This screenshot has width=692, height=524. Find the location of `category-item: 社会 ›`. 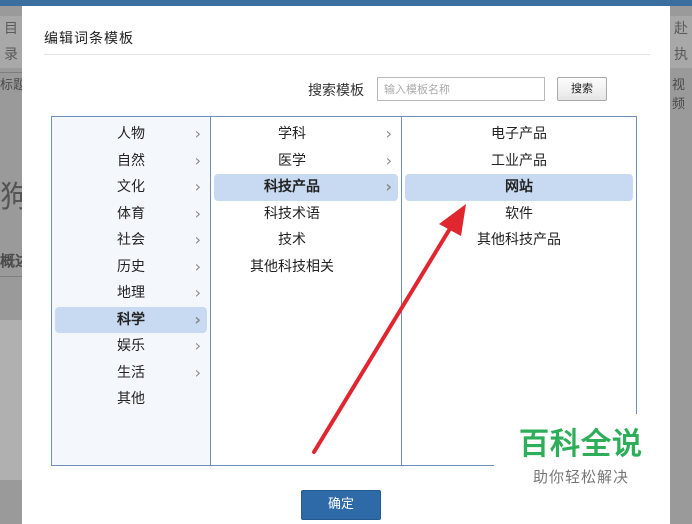

category-item: 社会 › is located at coordinates (131, 240).